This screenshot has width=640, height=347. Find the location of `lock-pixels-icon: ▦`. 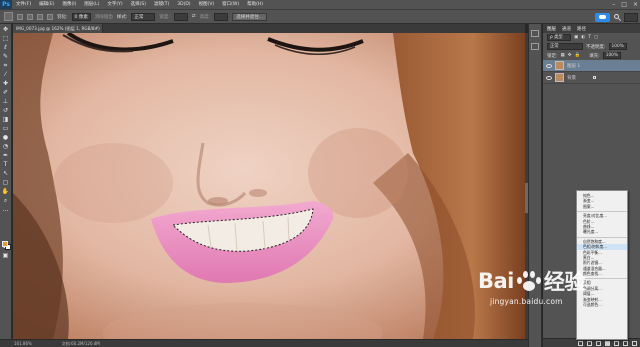

lock-pixels-icon: ▦ is located at coordinates (563, 55).